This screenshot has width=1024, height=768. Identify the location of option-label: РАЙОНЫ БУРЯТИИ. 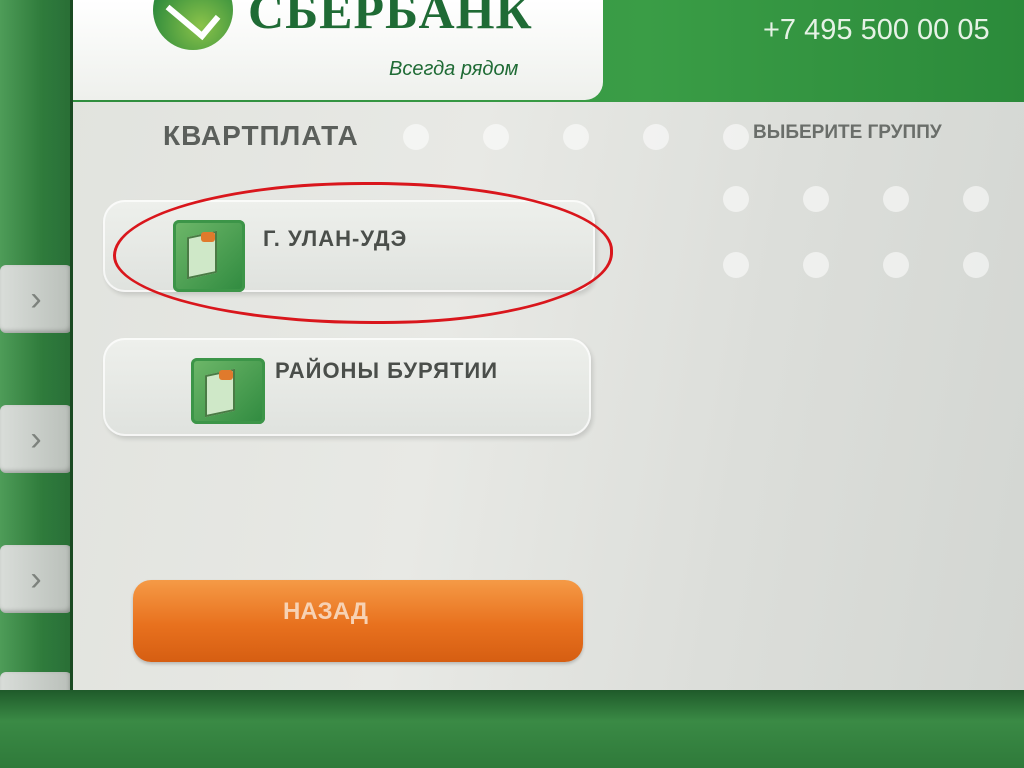
(387, 370).